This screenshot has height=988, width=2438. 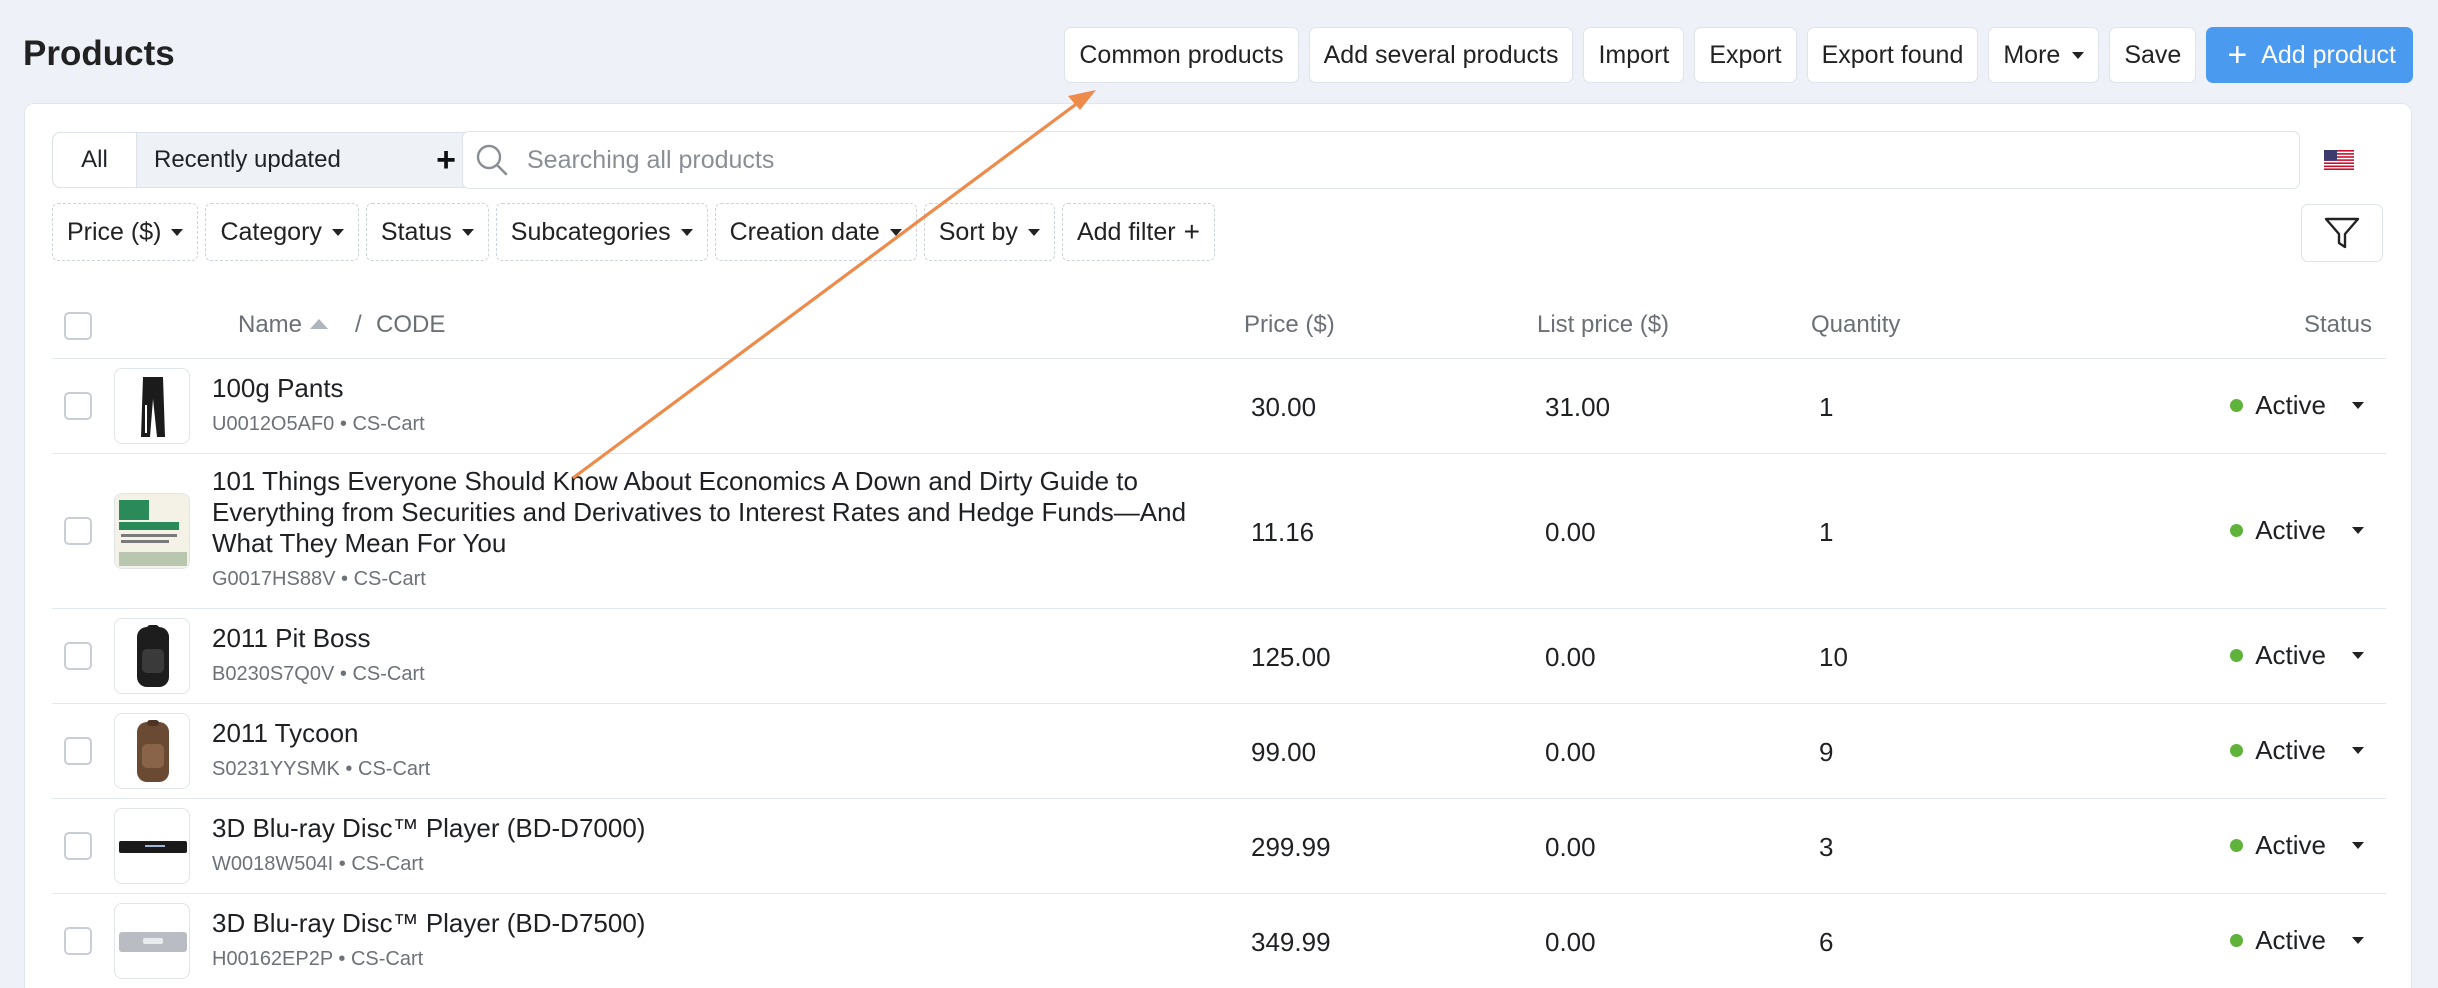 What do you see at coordinates (1892, 55) in the screenshot?
I see `export-found-button: Export found` at bounding box center [1892, 55].